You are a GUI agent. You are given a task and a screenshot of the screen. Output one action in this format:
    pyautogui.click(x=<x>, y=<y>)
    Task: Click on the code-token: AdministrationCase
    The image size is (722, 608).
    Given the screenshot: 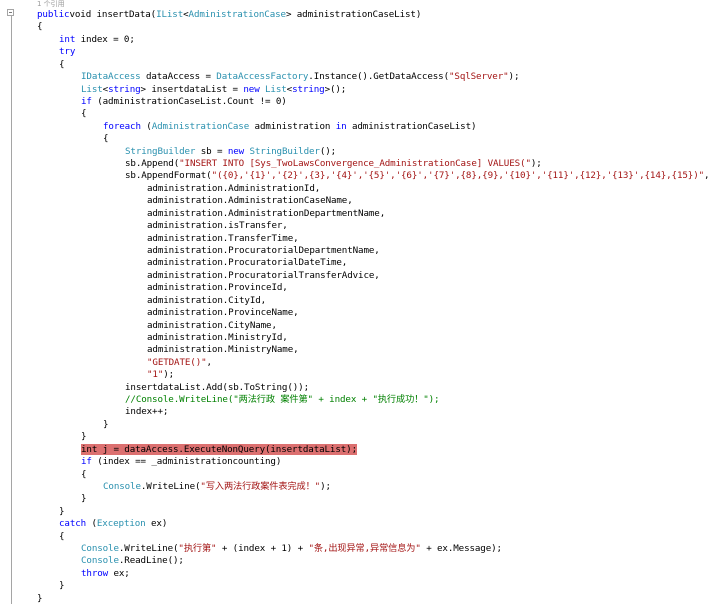 What is the action you would take?
    pyautogui.click(x=237, y=14)
    